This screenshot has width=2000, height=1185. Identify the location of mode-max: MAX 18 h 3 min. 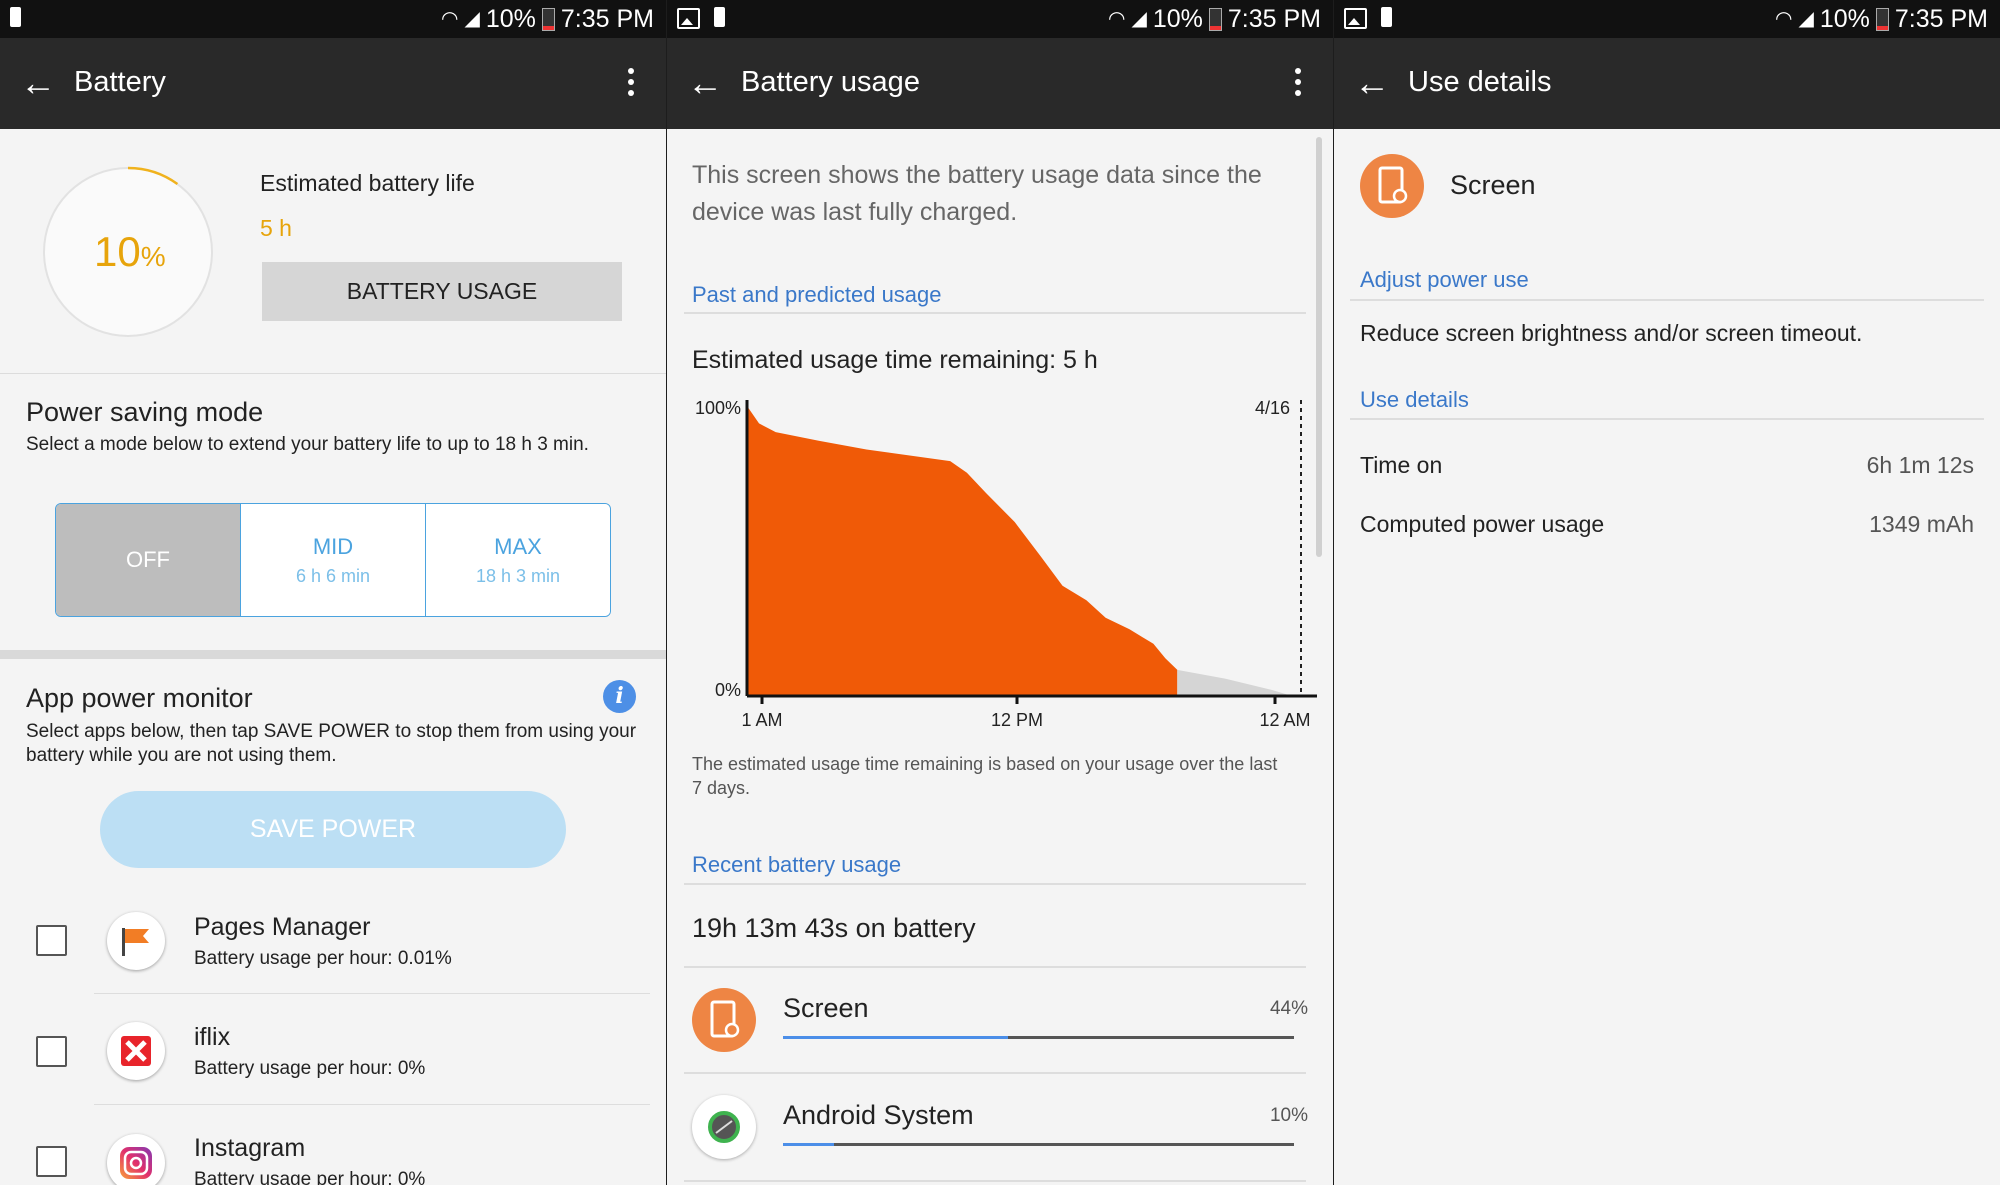
(518, 560).